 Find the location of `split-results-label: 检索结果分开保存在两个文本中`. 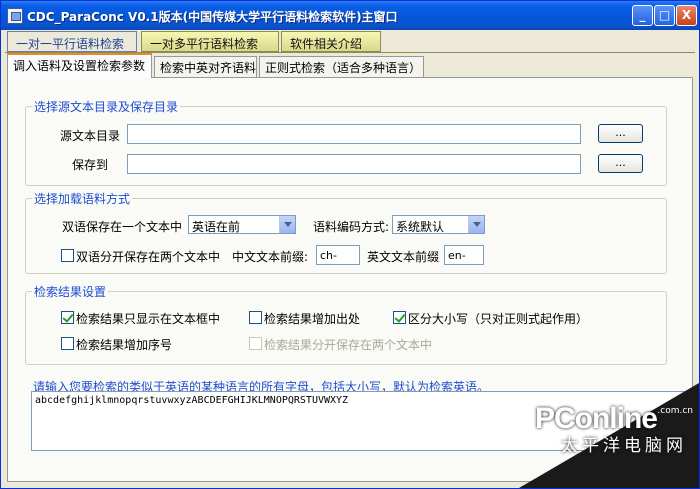

split-results-label: 检索结果分开保存在两个文本中 is located at coordinates (348, 345).